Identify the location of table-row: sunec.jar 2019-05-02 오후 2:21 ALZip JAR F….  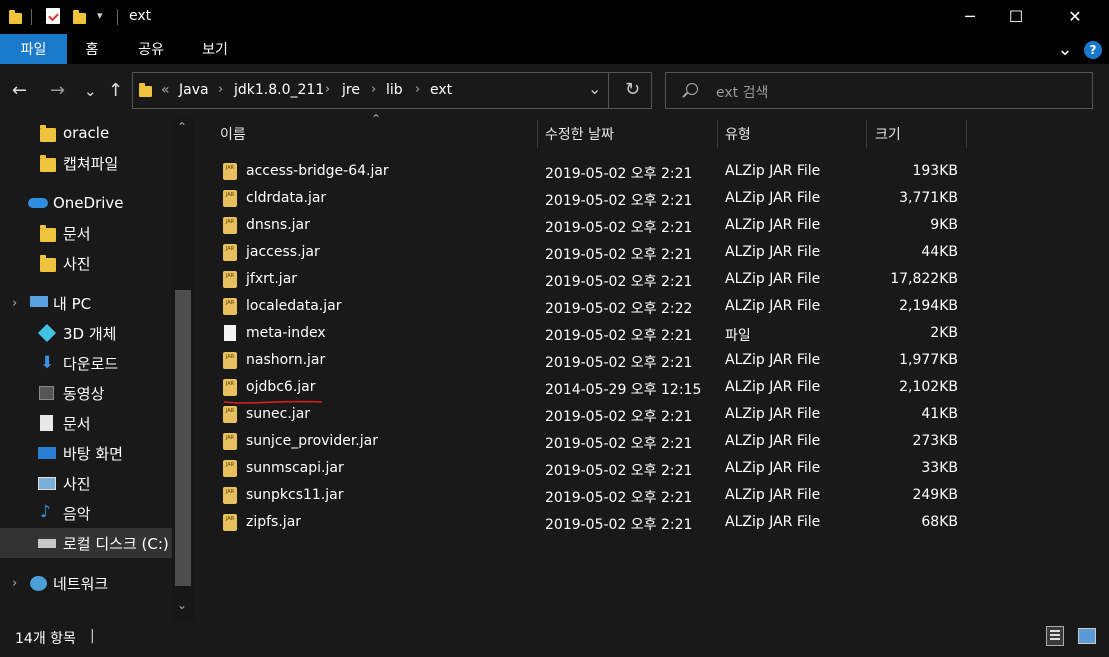
(652, 415).